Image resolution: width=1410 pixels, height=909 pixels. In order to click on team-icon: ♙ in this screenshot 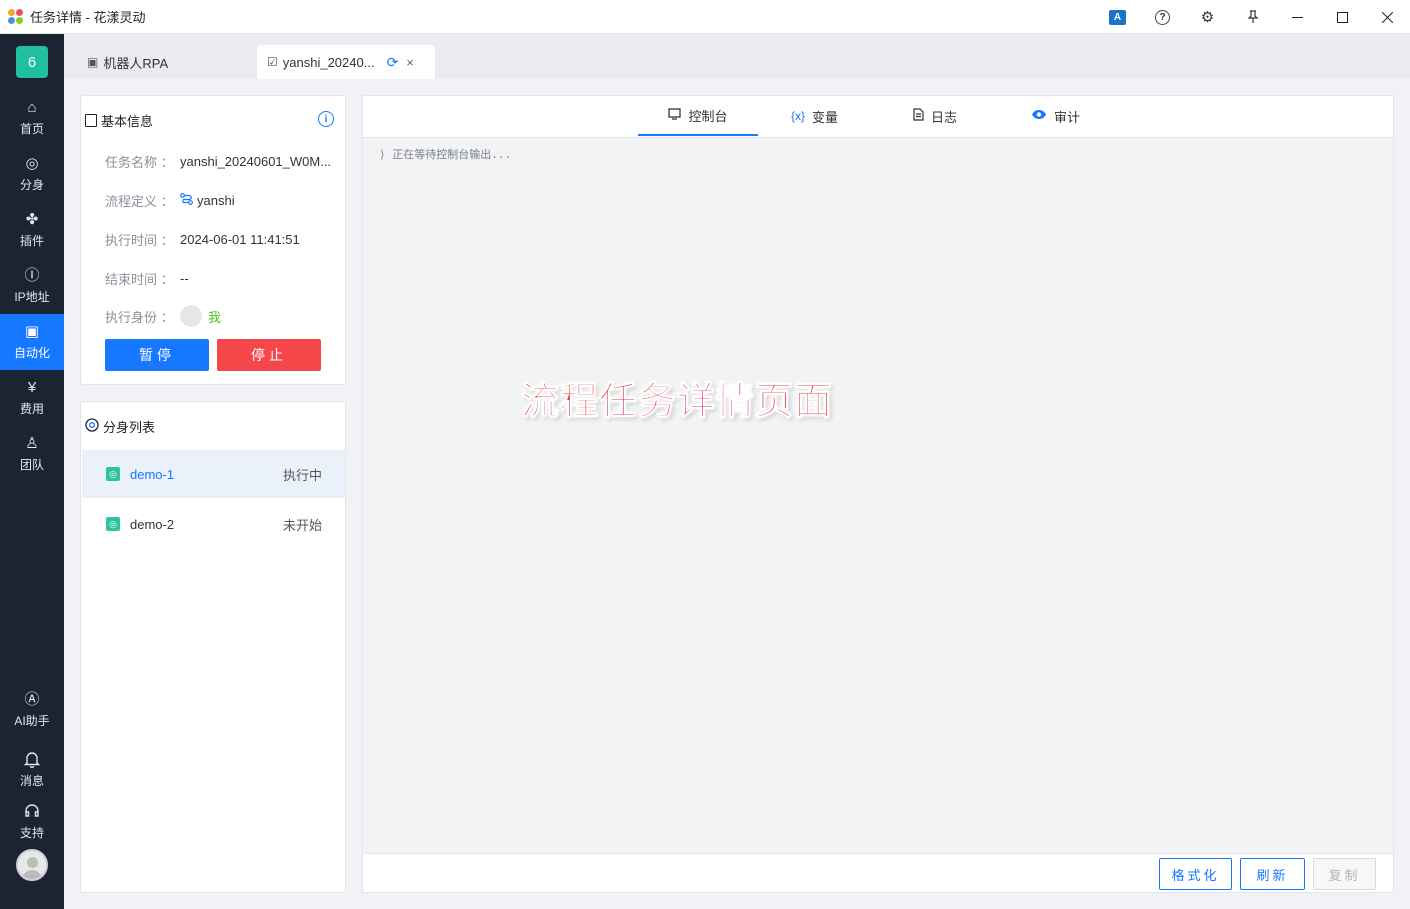, I will do `click(32, 443)`.